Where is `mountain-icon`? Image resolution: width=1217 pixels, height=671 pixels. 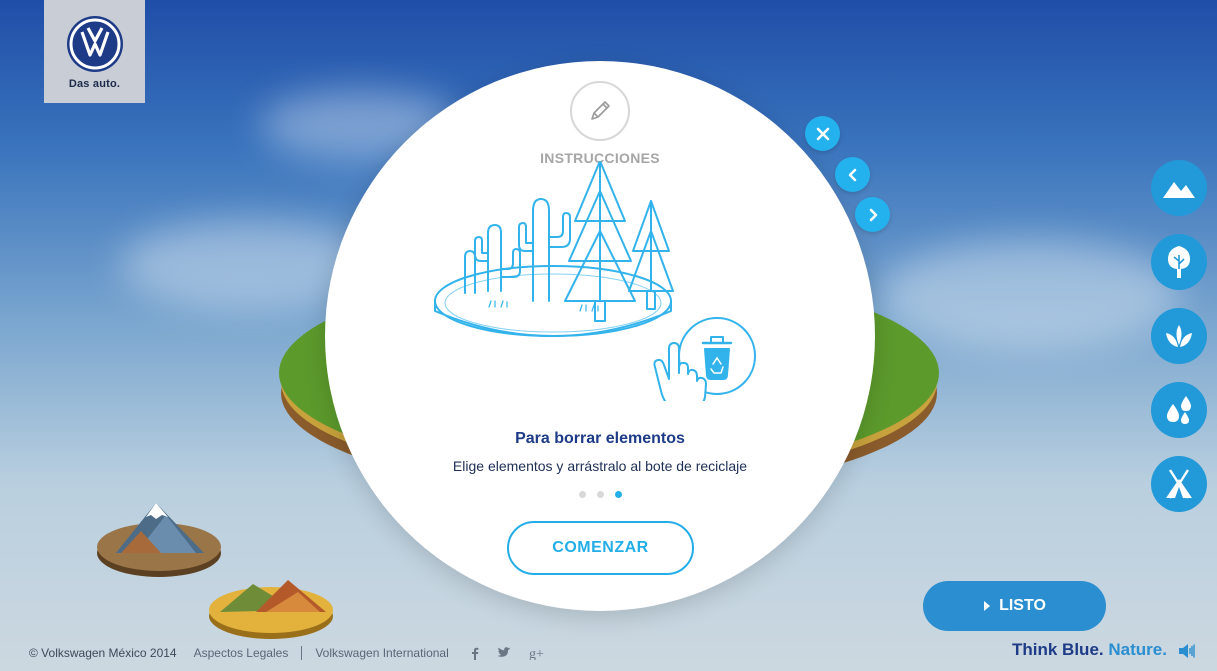
mountain-icon is located at coordinates (1179, 190).